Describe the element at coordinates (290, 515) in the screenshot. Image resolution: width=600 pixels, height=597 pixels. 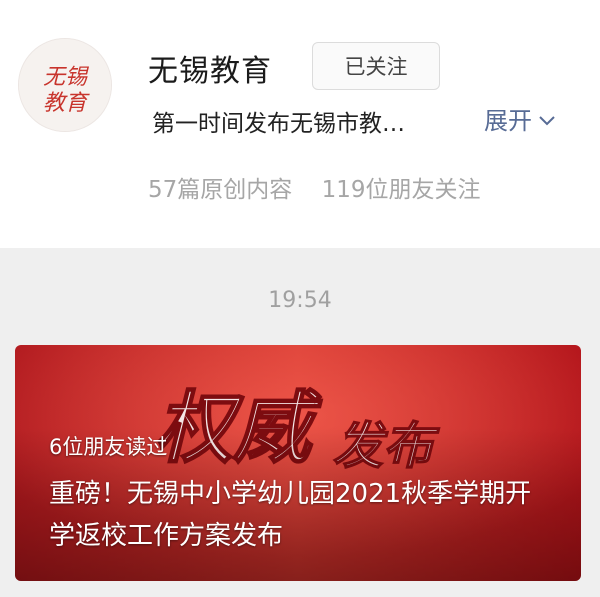
I see `article-title: 重磅！无锡中小学幼儿园2021秋季学期开学返校工作方案发布` at that location.